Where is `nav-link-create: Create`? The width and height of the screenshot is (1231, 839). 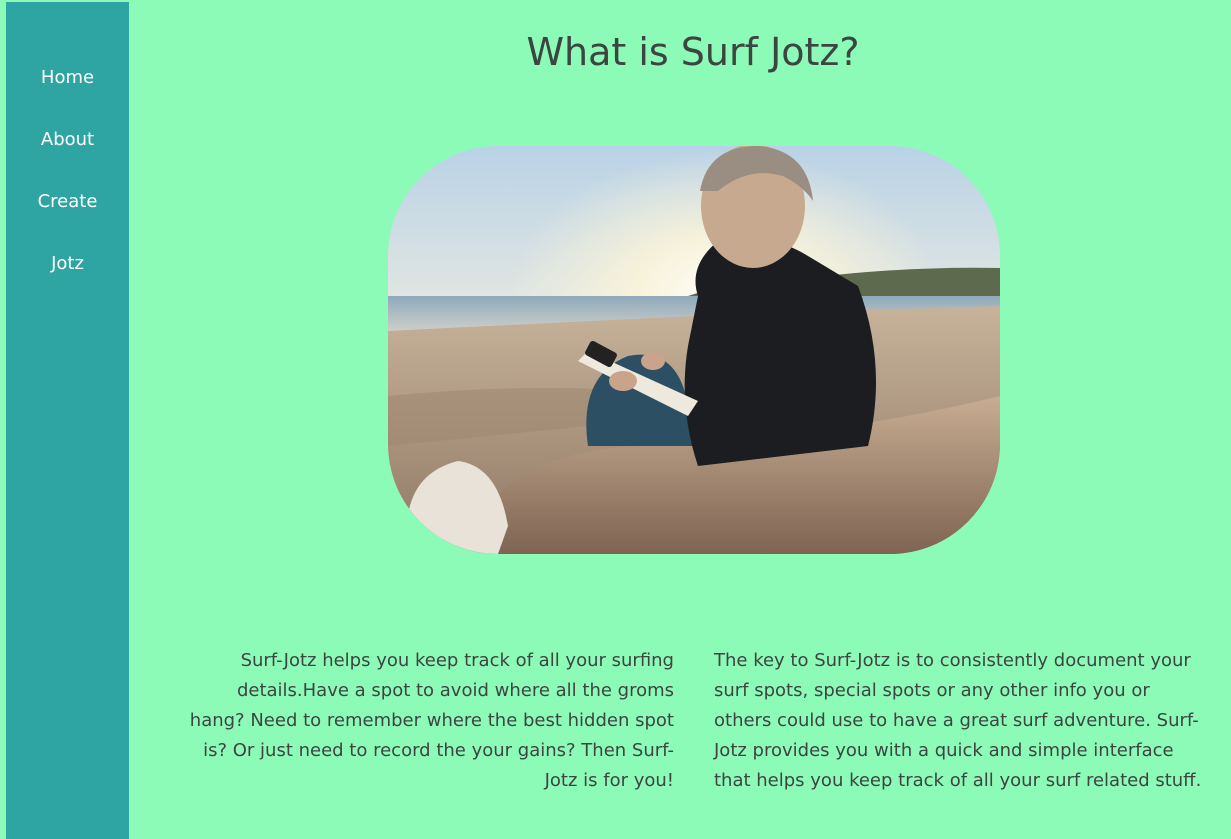
nav-link-create: Create is located at coordinates (68, 202).